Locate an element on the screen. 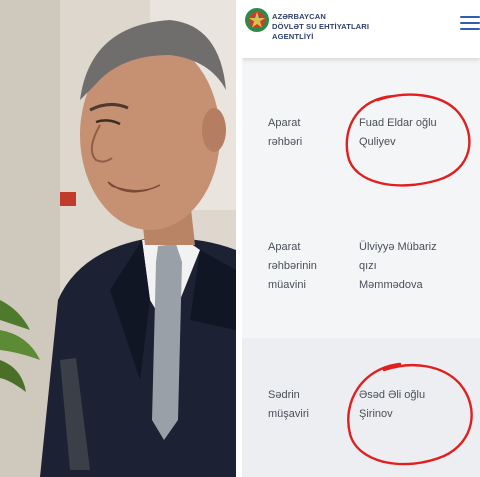  agency-name-line-1: AZƏRBAYCAN is located at coordinates (299, 16).